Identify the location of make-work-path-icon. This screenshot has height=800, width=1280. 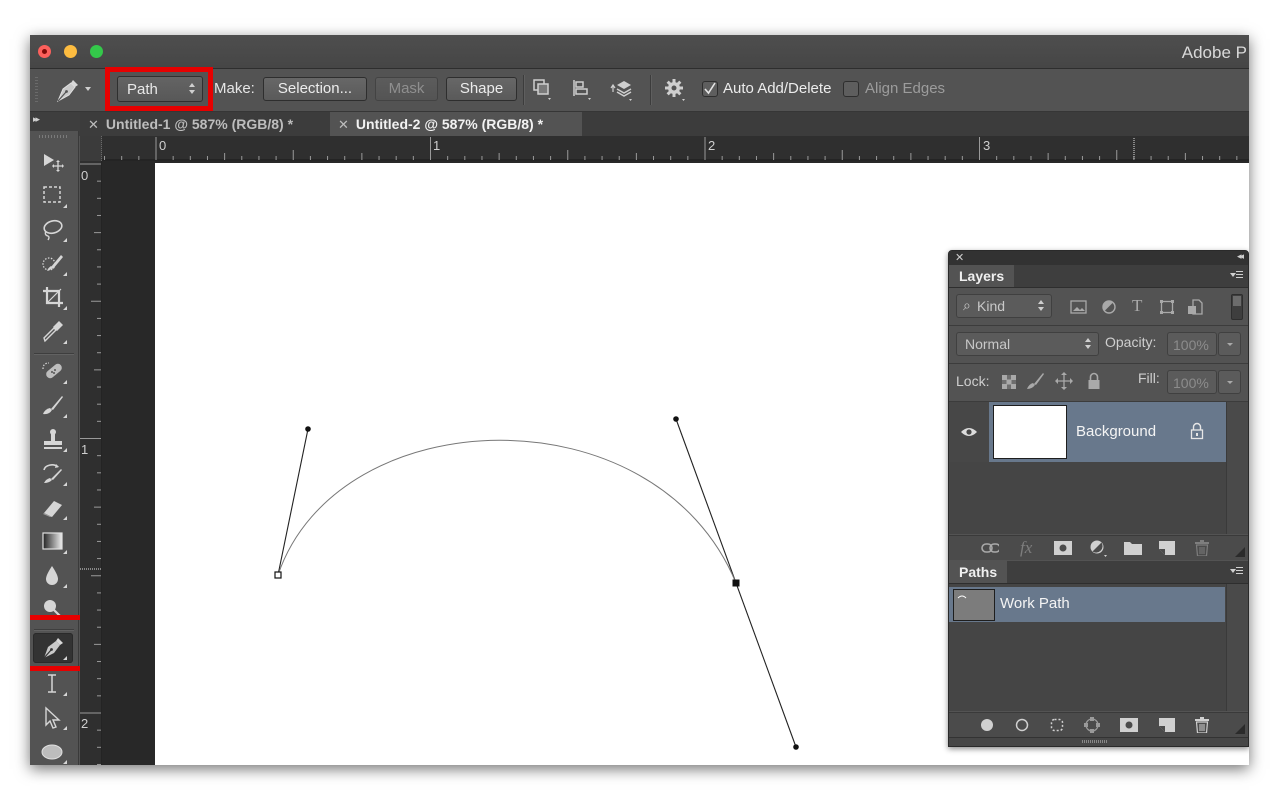
(1092, 725).